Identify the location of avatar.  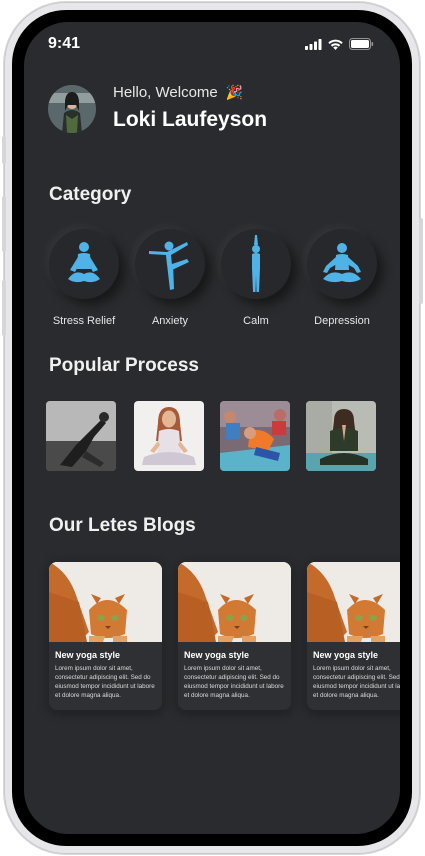
(72, 109).